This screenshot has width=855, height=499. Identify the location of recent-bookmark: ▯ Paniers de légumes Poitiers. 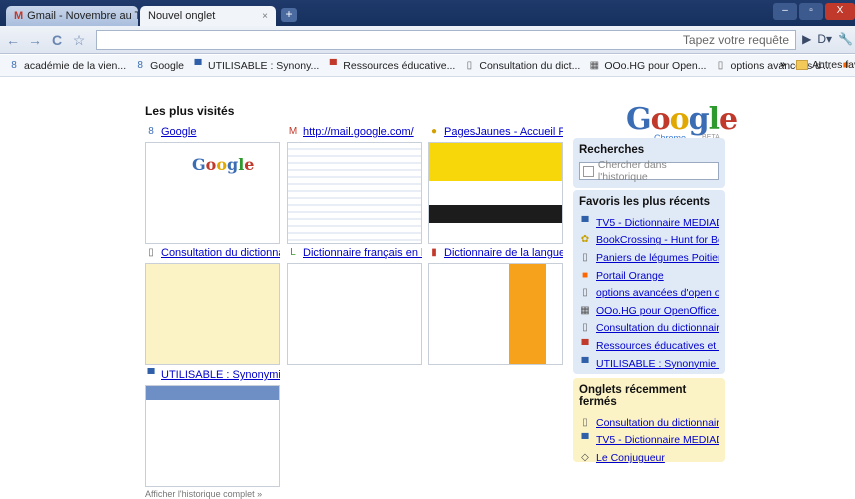
(649, 258).